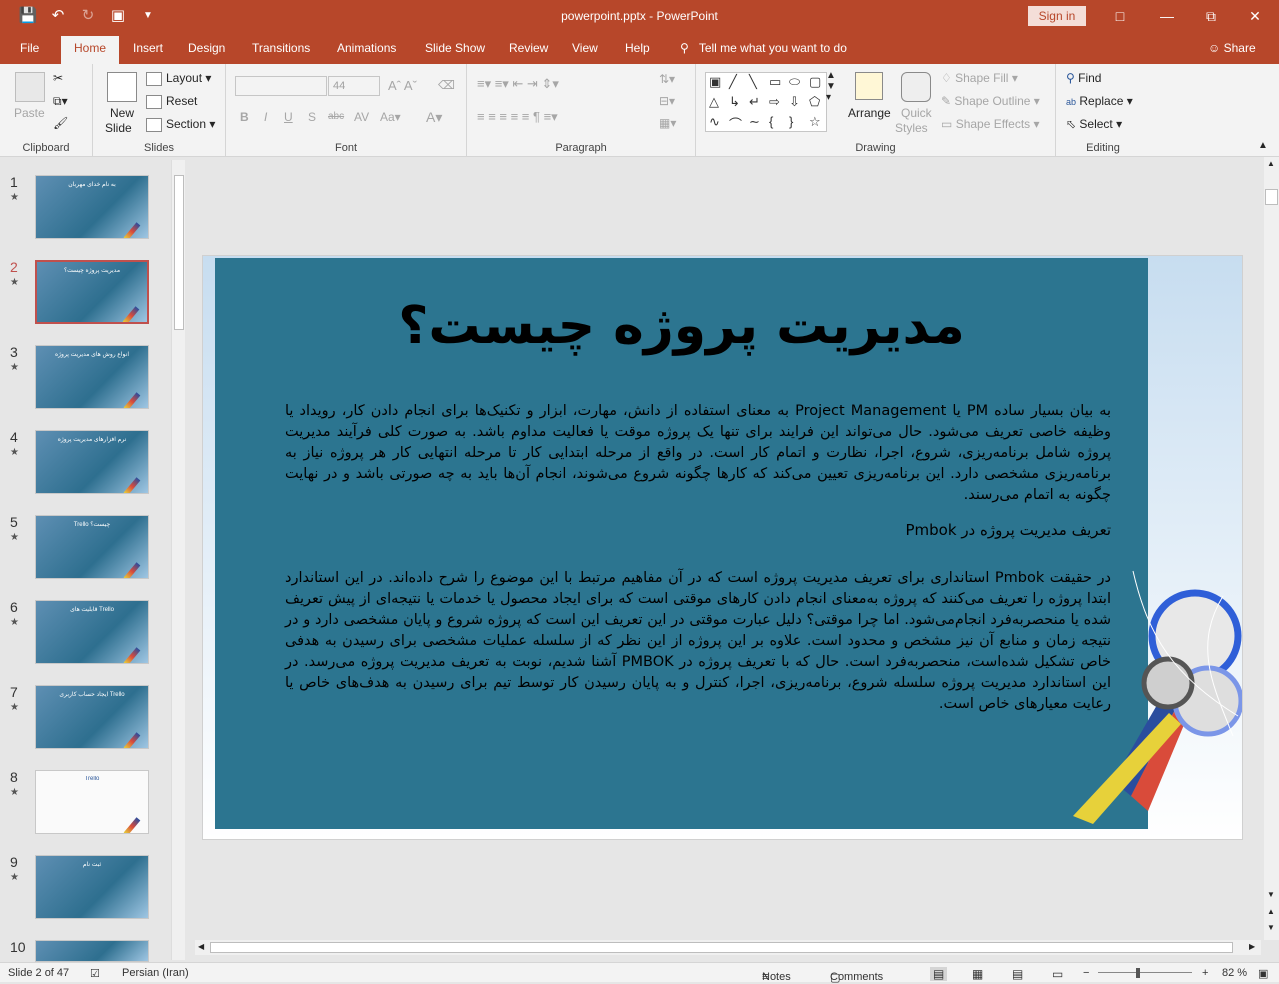 This screenshot has height=984, width=1279. Describe the element at coordinates (29, 48) in the screenshot. I see `tab-file: File` at that location.